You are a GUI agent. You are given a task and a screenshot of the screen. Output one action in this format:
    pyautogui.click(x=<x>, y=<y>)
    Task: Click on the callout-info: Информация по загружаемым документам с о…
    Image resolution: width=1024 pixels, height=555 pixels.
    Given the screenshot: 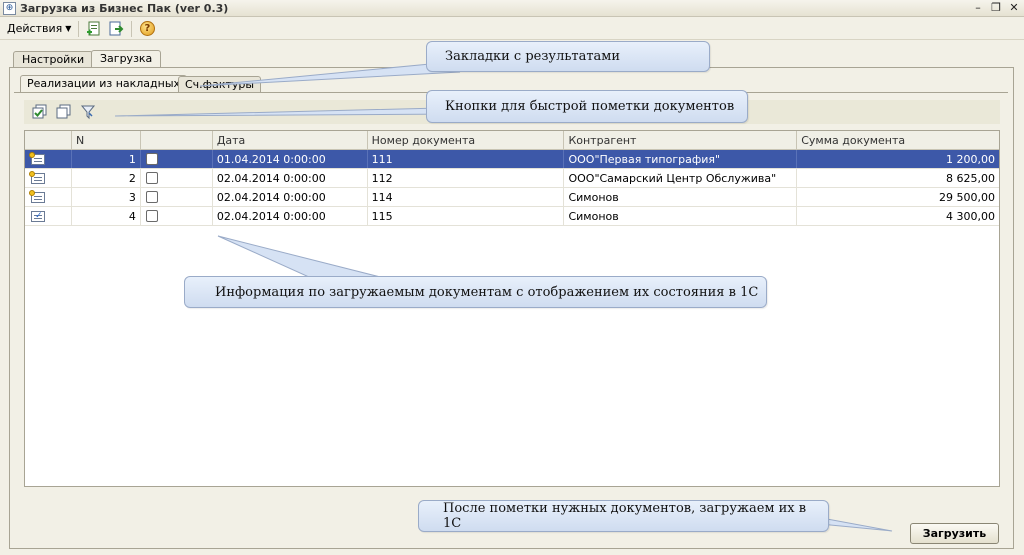 What is the action you would take?
    pyautogui.click(x=475, y=292)
    